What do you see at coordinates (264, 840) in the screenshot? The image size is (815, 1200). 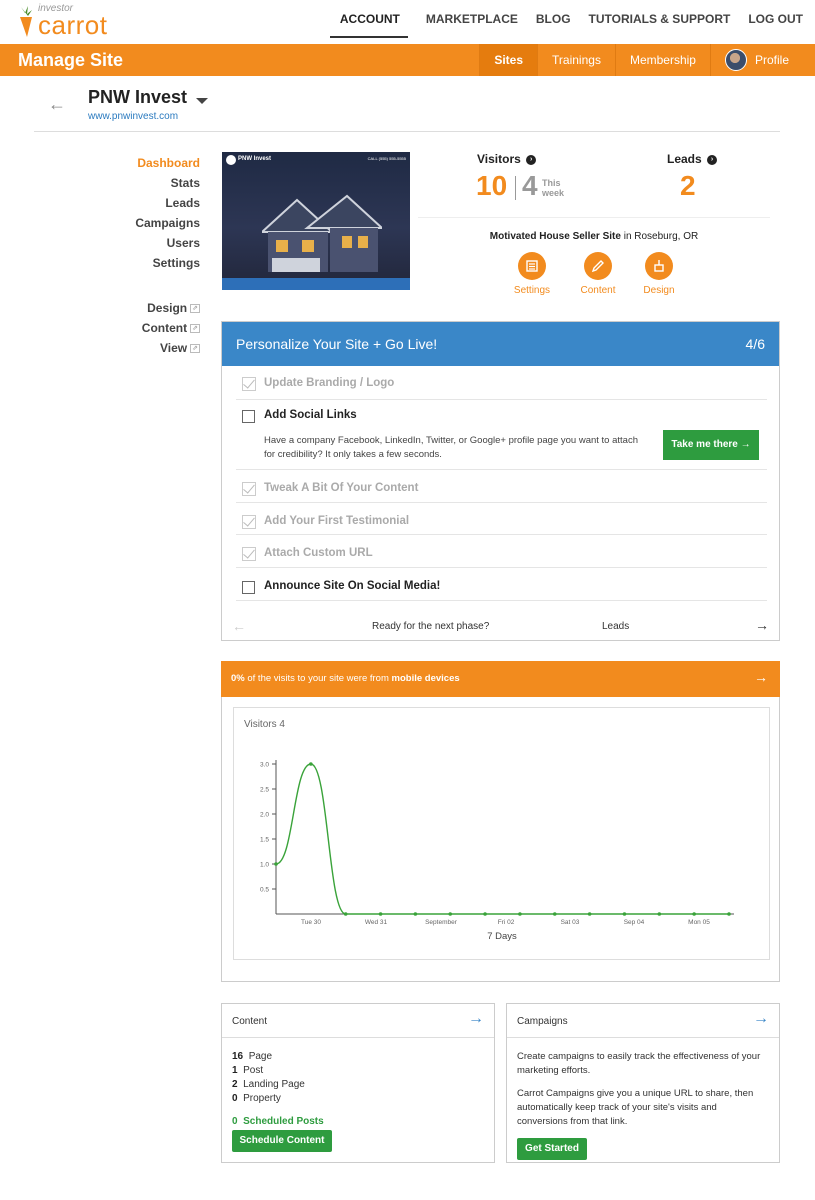 I see `y-tick-label: 1.5` at bounding box center [264, 840].